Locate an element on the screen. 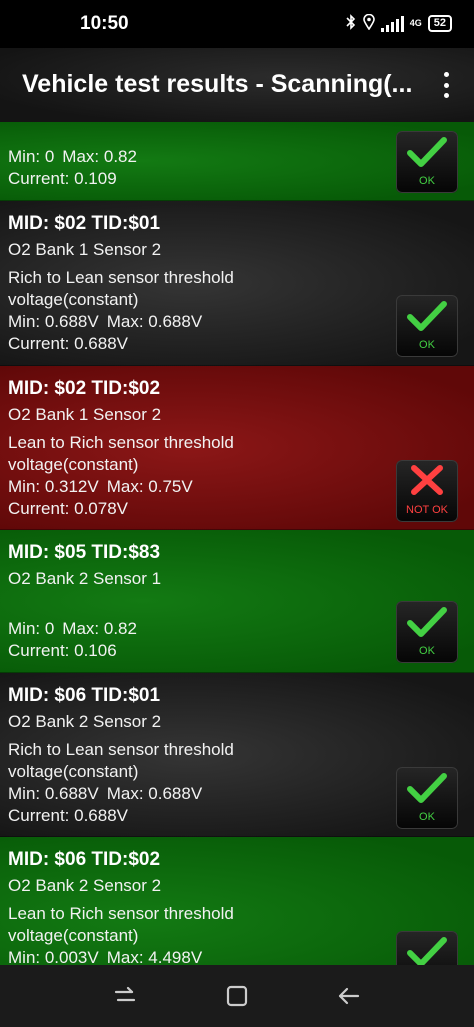  bluetooth-icon is located at coordinates (351, 23).